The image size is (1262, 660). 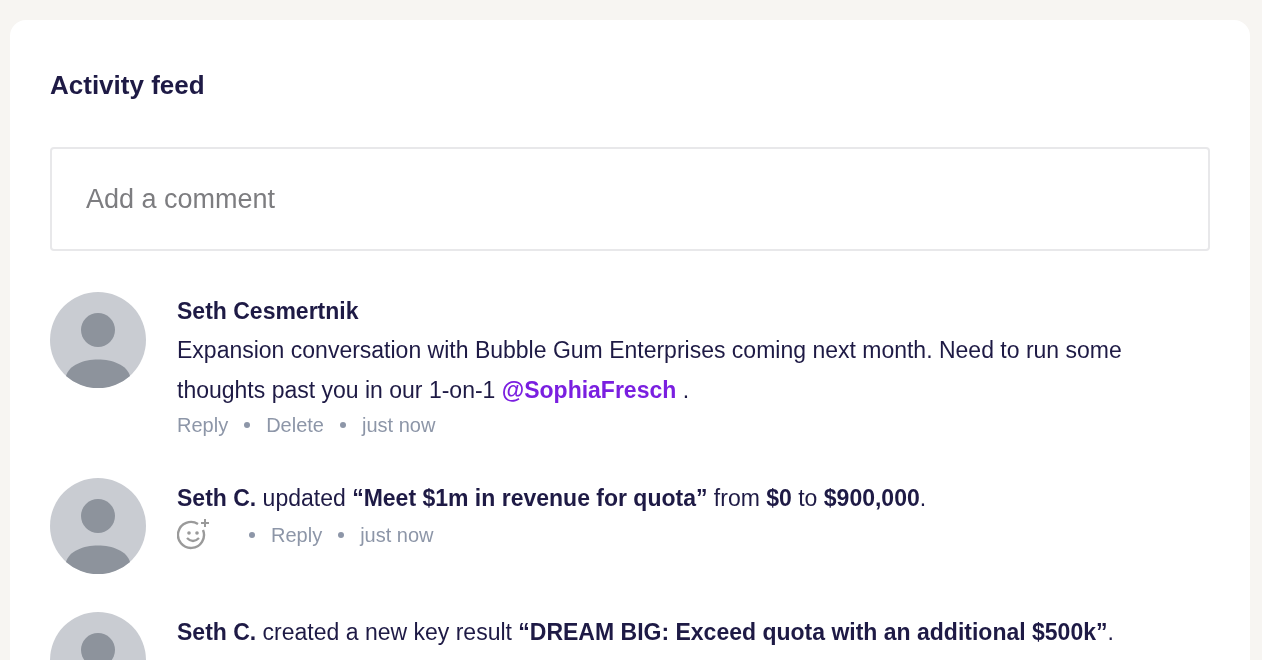 What do you see at coordinates (194, 535) in the screenshot?
I see `add-emoji-icon` at bounding box center [194, 535].